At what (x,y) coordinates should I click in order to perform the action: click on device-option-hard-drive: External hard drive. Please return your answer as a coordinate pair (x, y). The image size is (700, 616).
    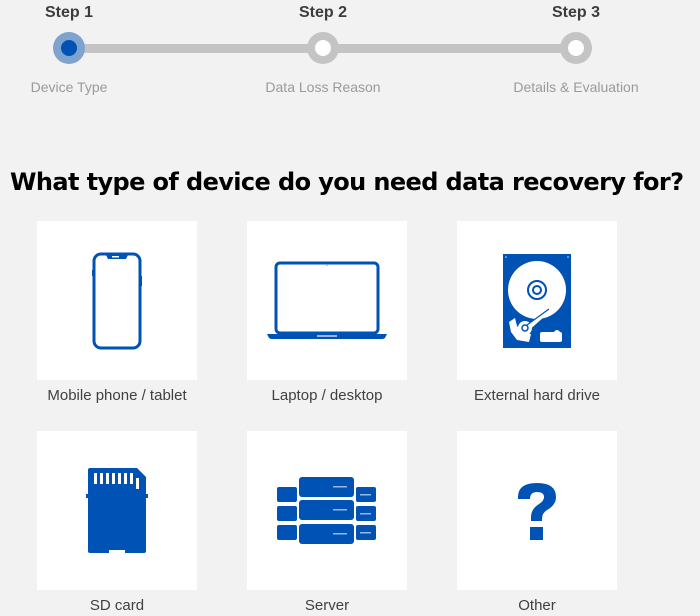
    Looking at the image, I should click on (537, 312).